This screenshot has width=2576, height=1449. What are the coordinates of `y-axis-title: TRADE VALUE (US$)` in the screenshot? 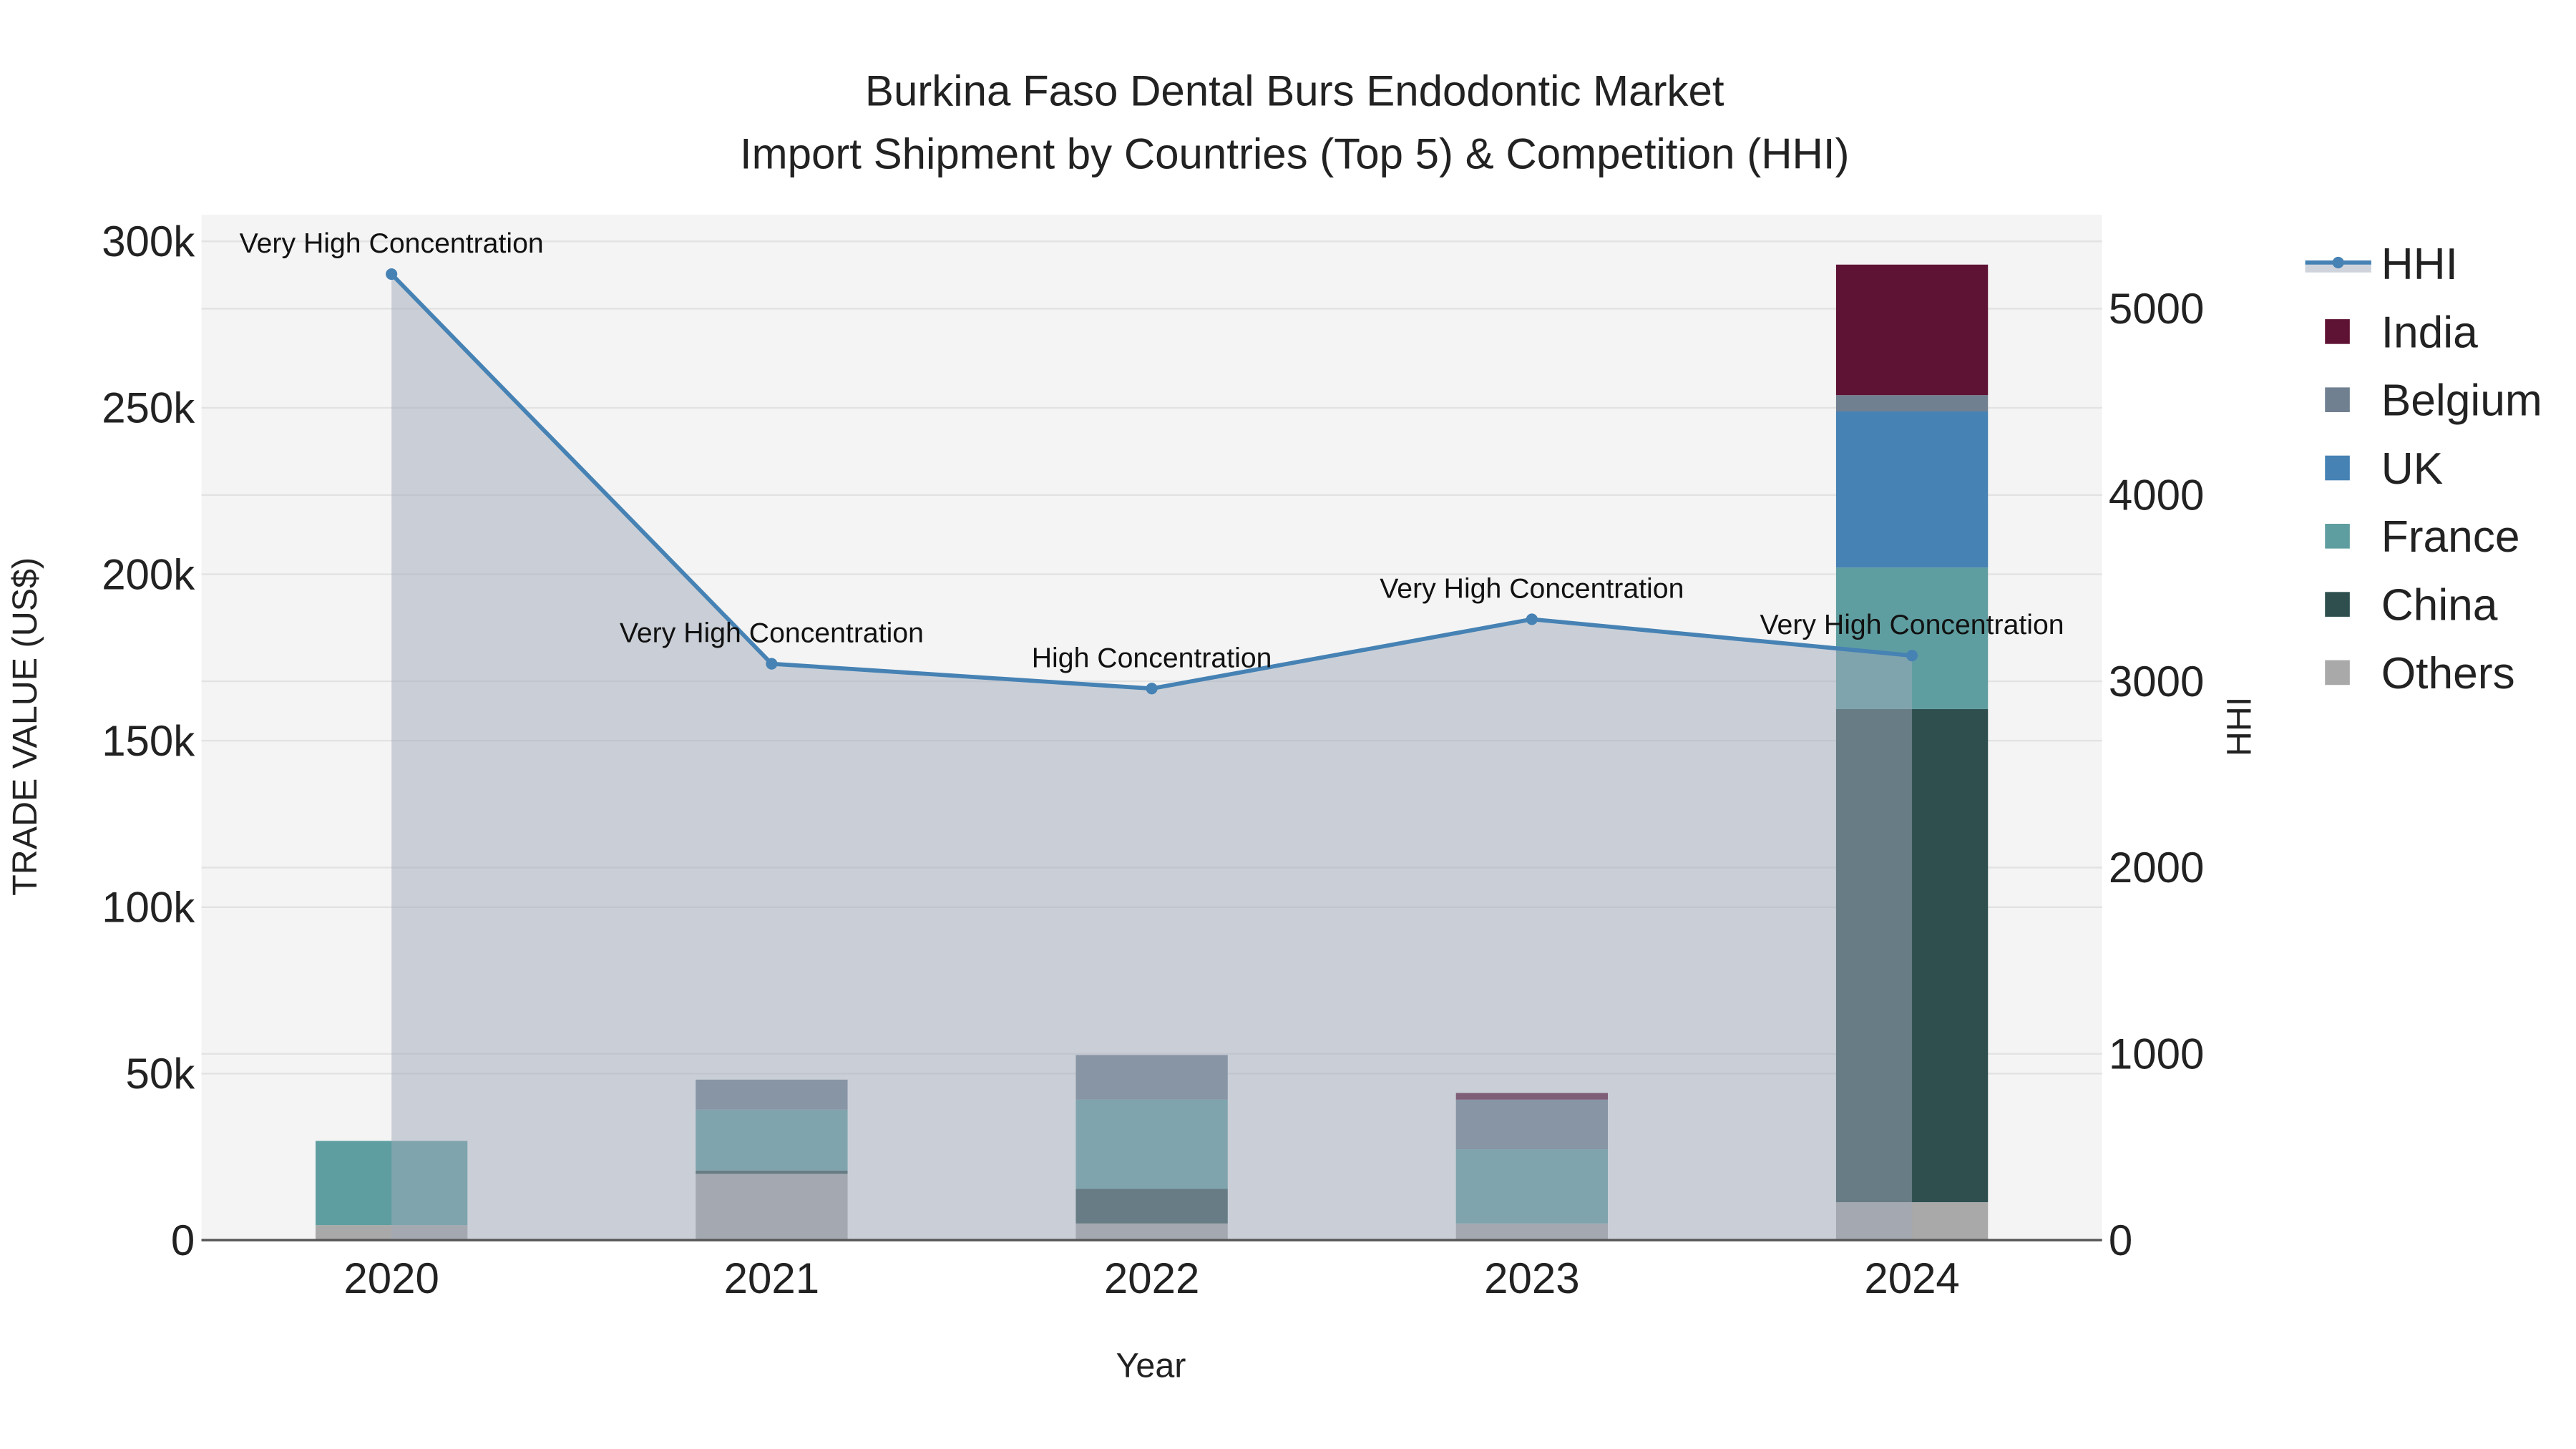 It's located at (25, 726).